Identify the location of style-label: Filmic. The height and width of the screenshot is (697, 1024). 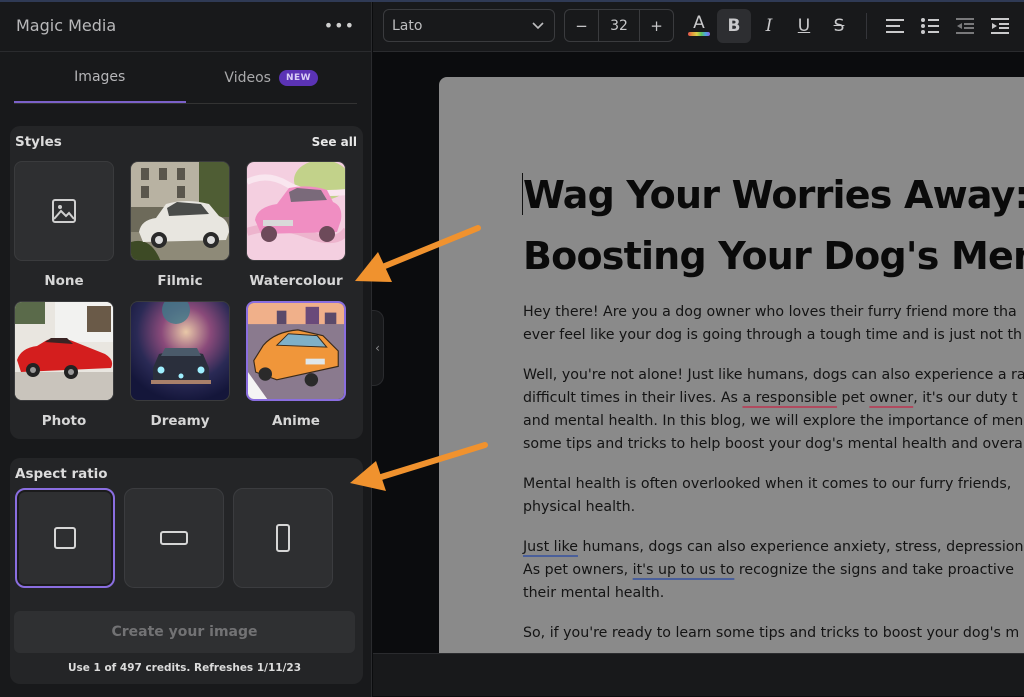
(180, 281).